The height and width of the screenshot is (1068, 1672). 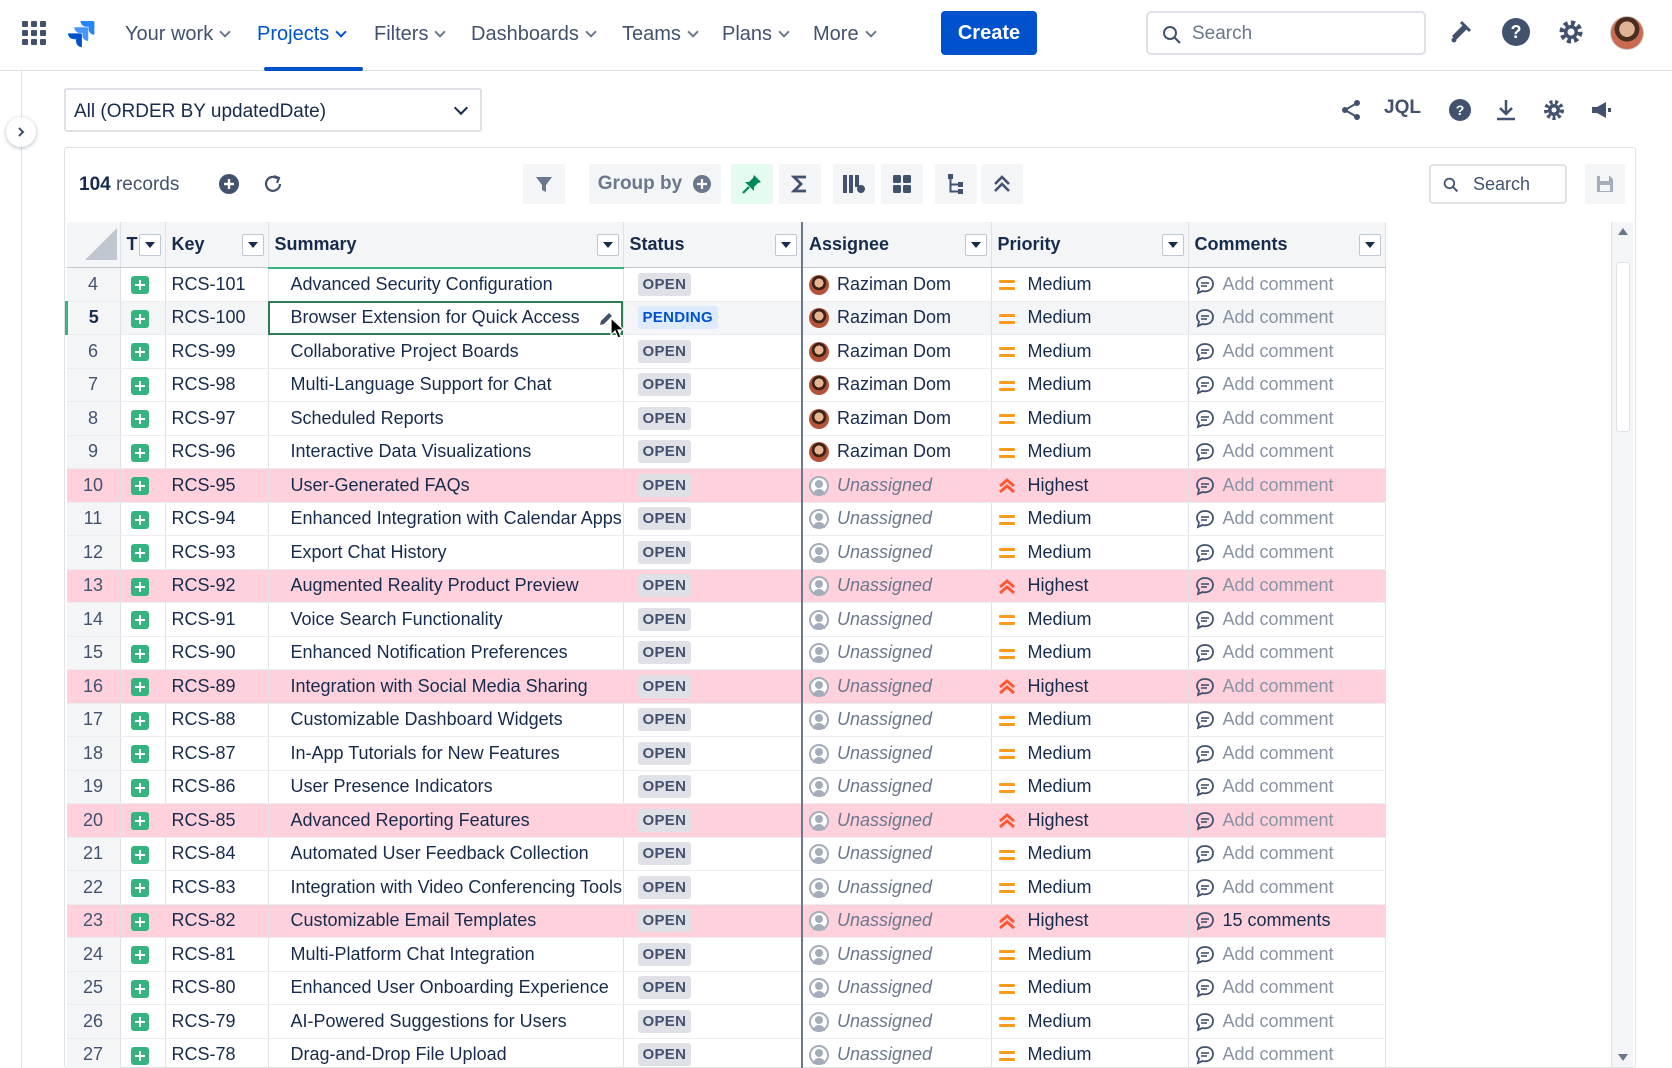 What do you see at coordinates (655, 184) in the screenshot?
I see `group-by-button: Group by` at bounding box center [655, 184].